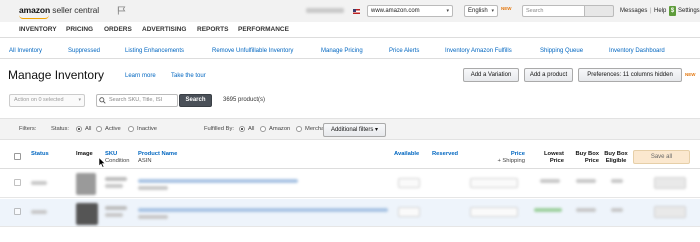  I want to click on status-active-radio, so click(99, 129).